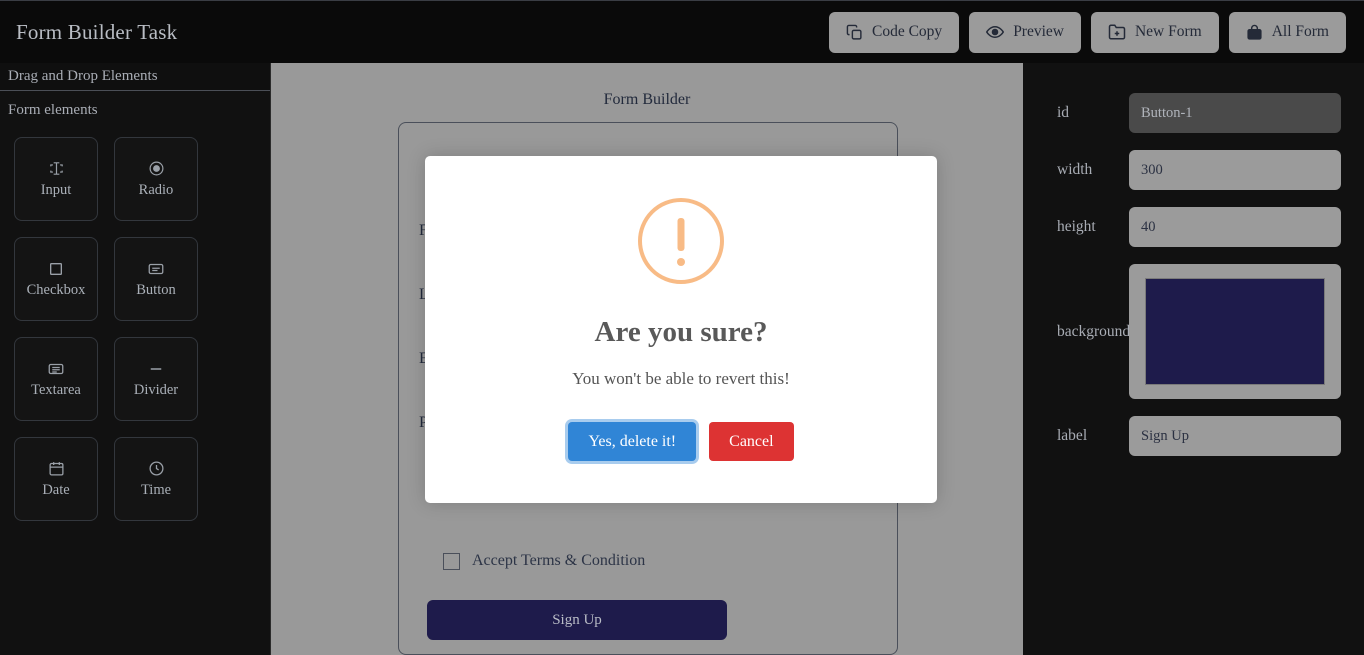 This screenshot has width=1364, height=655. I want to click on confirm-delete-button: Yes, delete it!, so click(632, 441).